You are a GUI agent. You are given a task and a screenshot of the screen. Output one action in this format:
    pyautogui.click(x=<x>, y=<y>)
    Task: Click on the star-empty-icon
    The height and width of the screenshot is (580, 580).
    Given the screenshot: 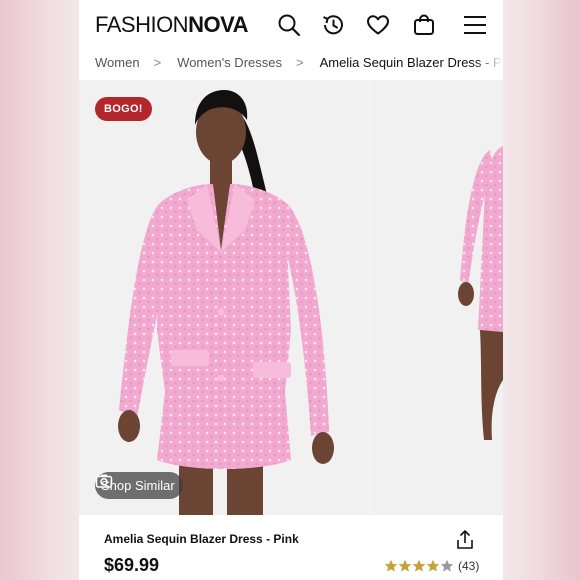 What is the action you would take?
    pyautogui.click(x=447, y=565)
    